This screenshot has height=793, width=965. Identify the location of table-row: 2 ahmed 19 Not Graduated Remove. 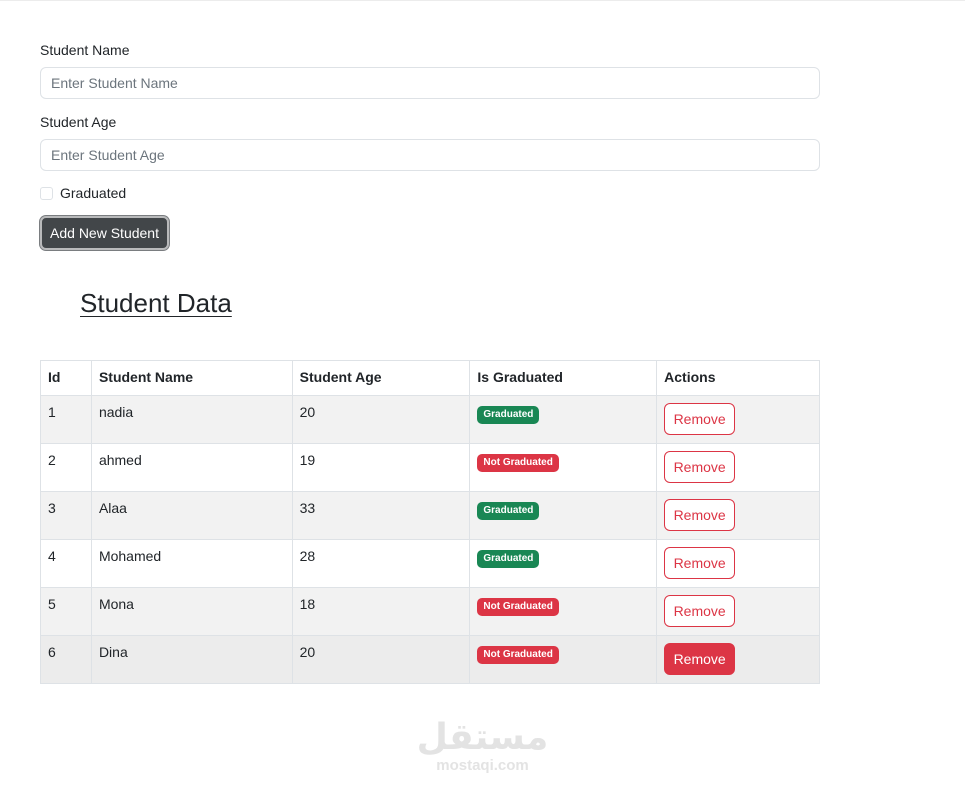
(430, 467).